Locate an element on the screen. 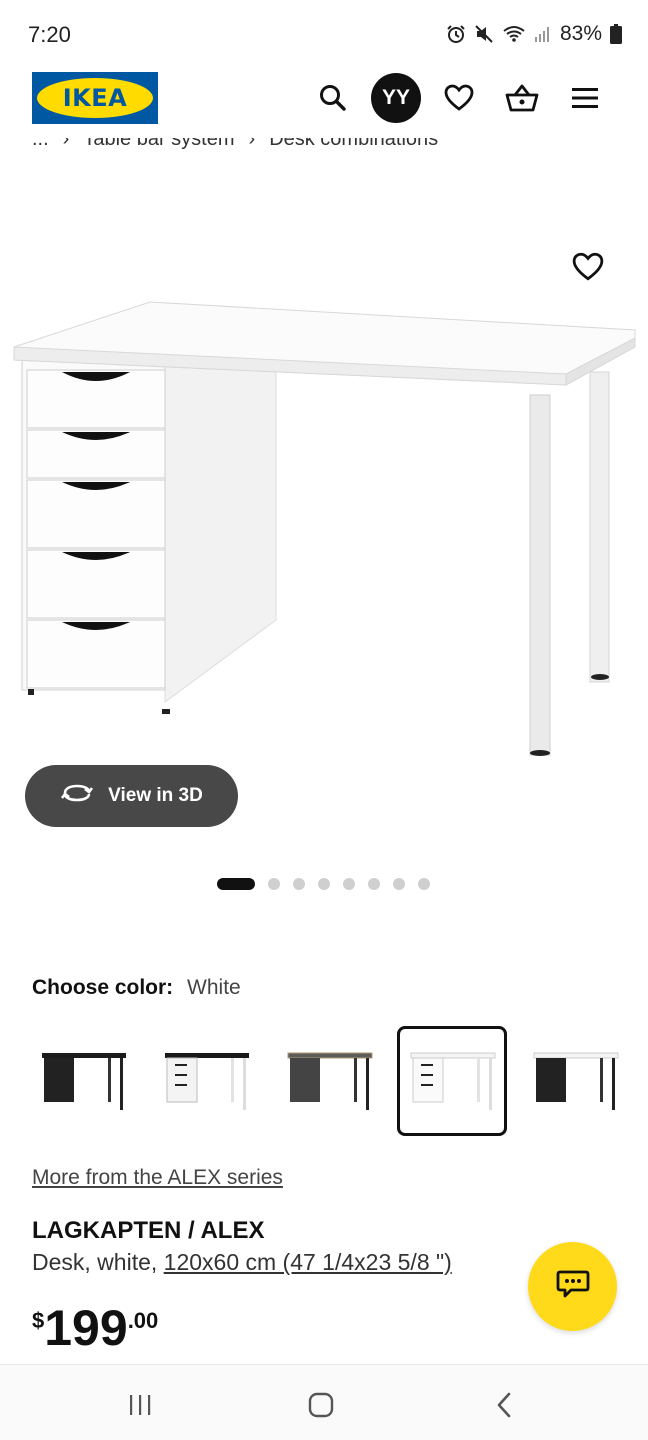  swatch-black-brown is located at coordinates (83, 1081).